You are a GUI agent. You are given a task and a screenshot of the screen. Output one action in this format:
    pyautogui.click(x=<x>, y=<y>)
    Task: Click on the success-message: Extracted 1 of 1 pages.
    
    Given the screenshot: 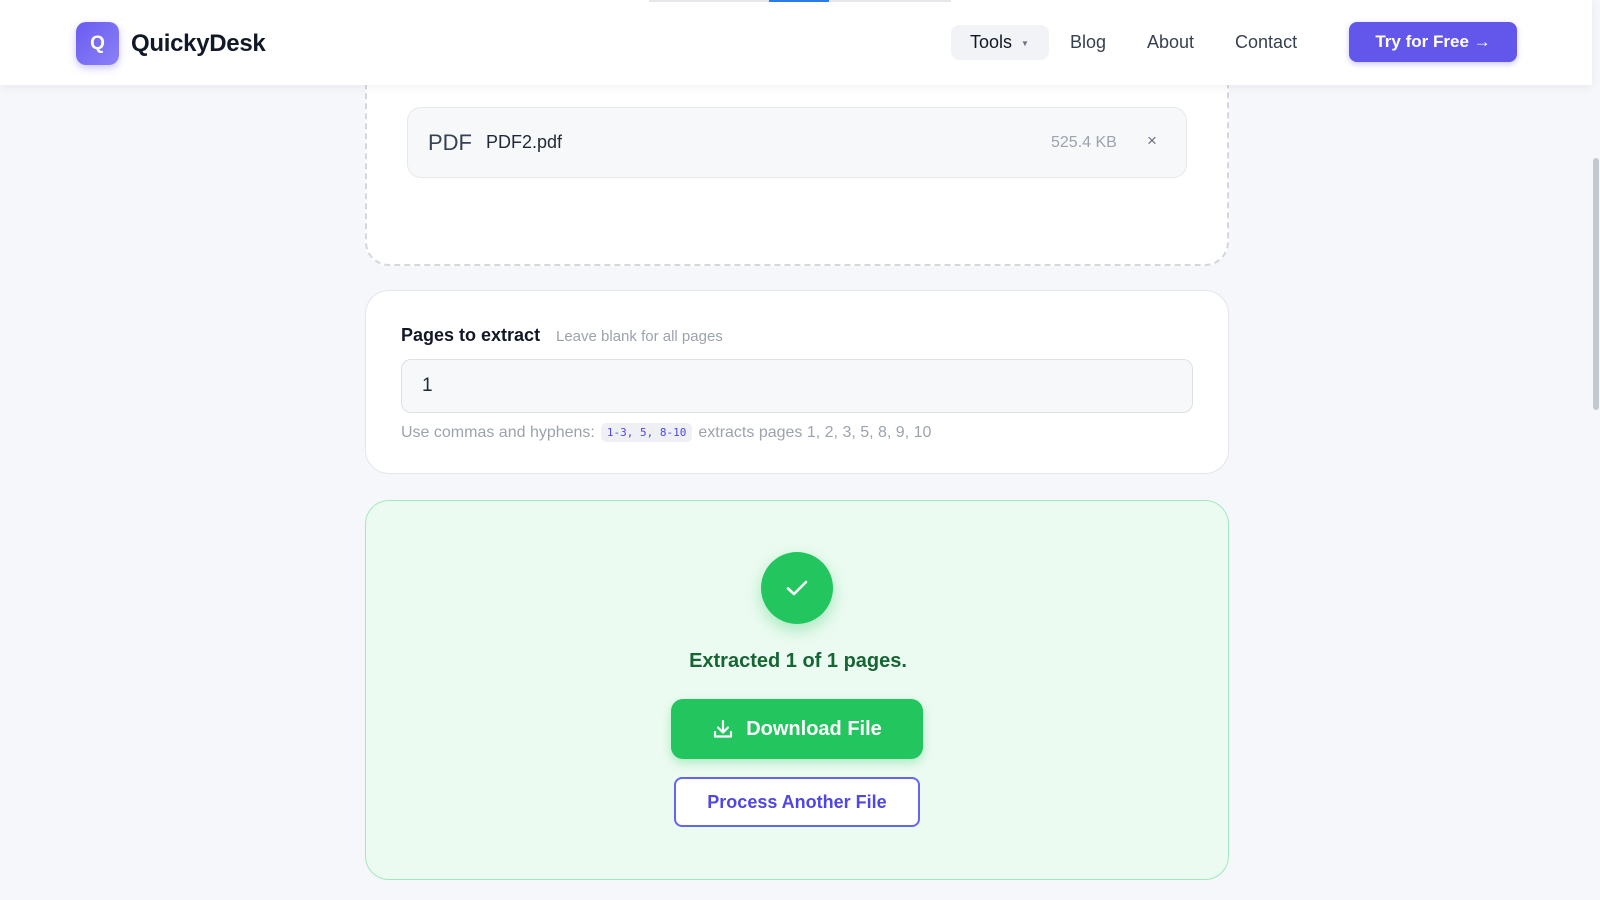 What is the action you would take?
    pyautogui.click(x=798, y=661)
    